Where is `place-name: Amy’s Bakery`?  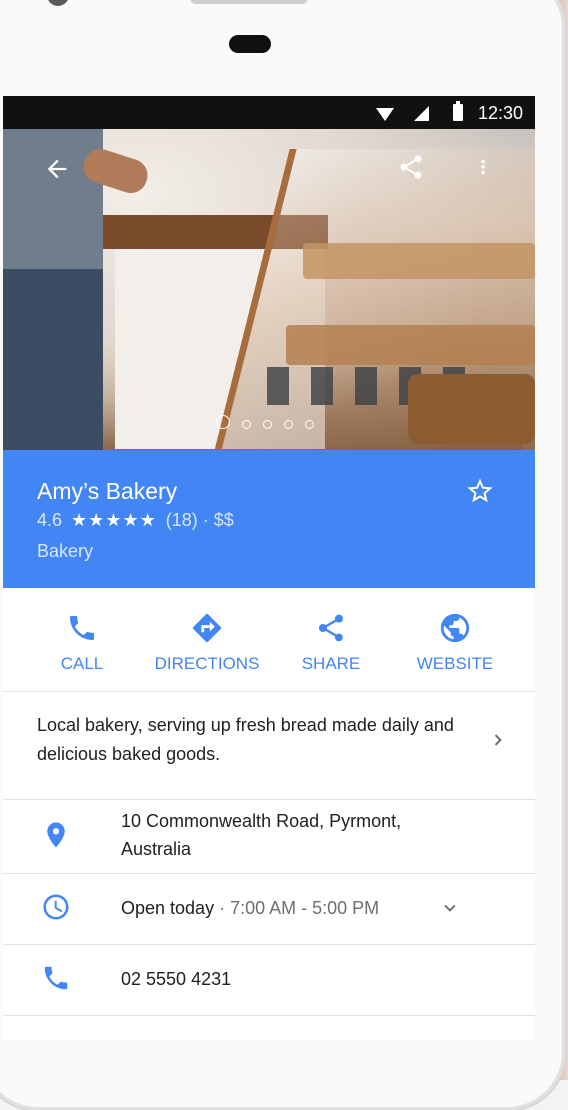 place-name: Amy’s Bakery is located at coordinates (107, 491).